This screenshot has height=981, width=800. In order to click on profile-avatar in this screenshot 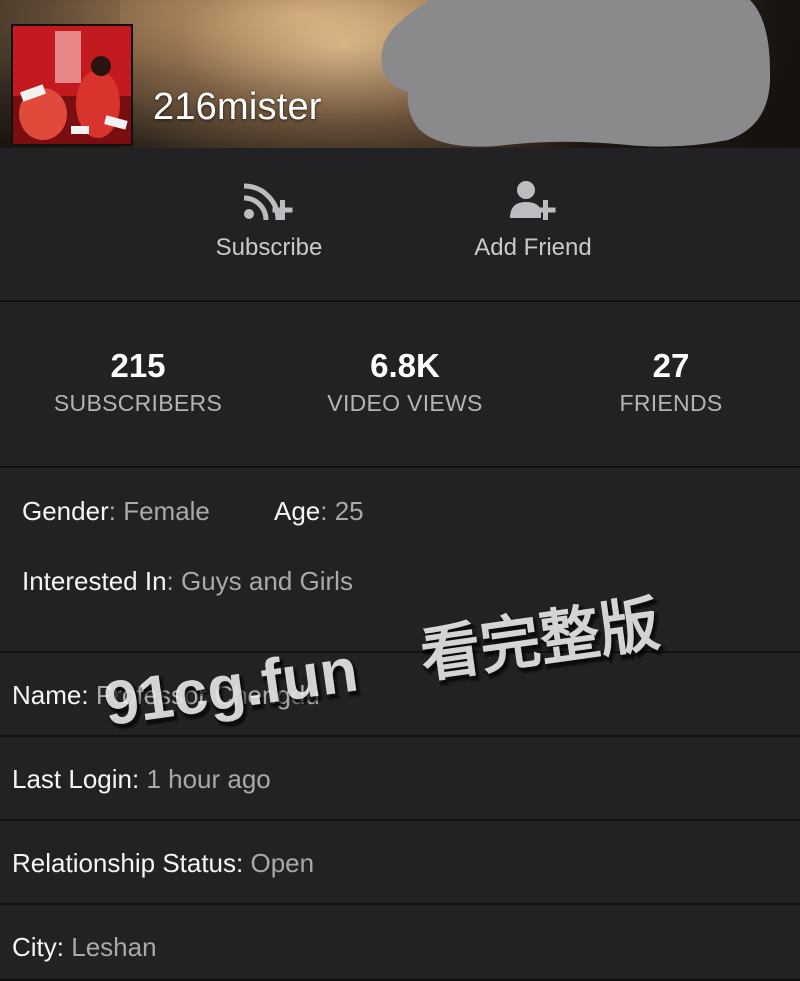, I will do `click(72, 85)`.